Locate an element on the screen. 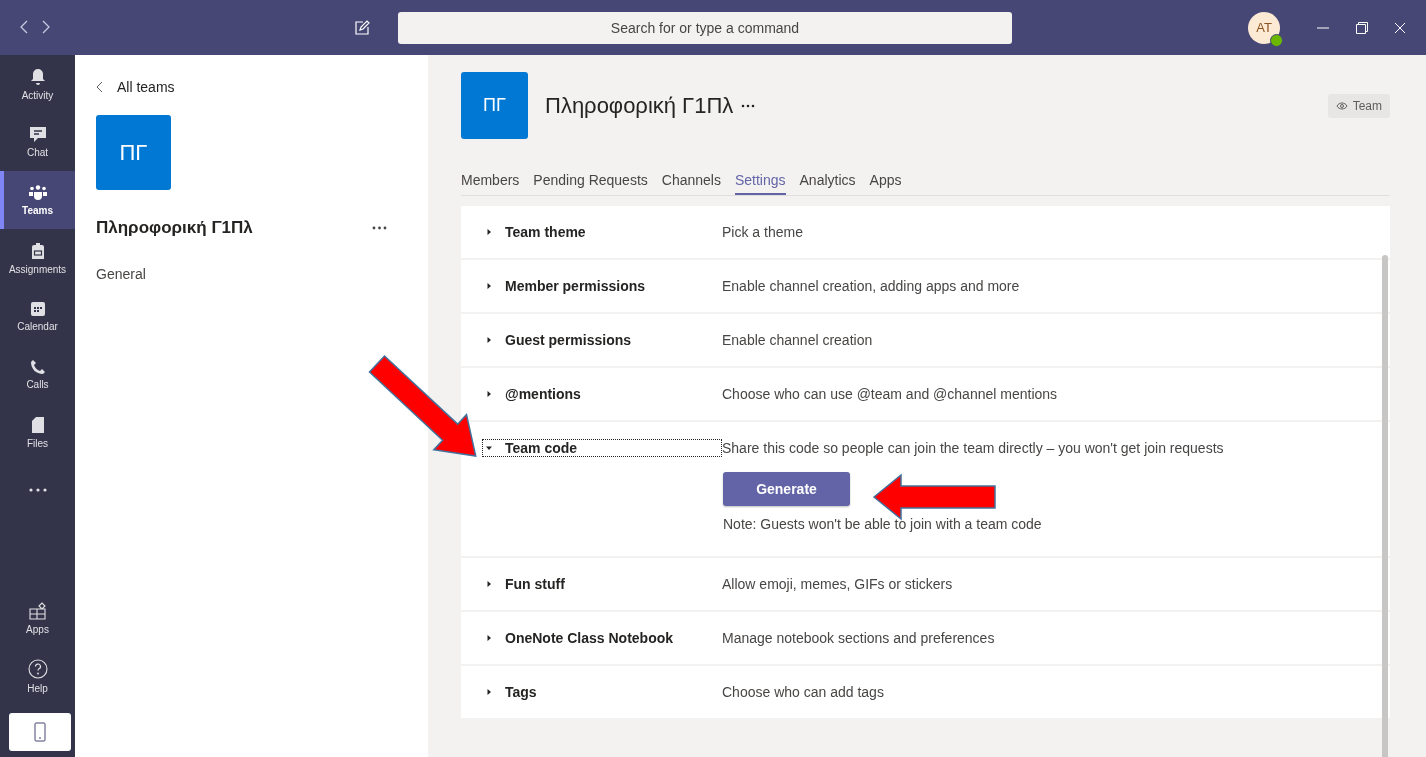 This screenshot has height=757, width=1426. setting-description: Choose who can add tags is located at coordinates (803, 692).